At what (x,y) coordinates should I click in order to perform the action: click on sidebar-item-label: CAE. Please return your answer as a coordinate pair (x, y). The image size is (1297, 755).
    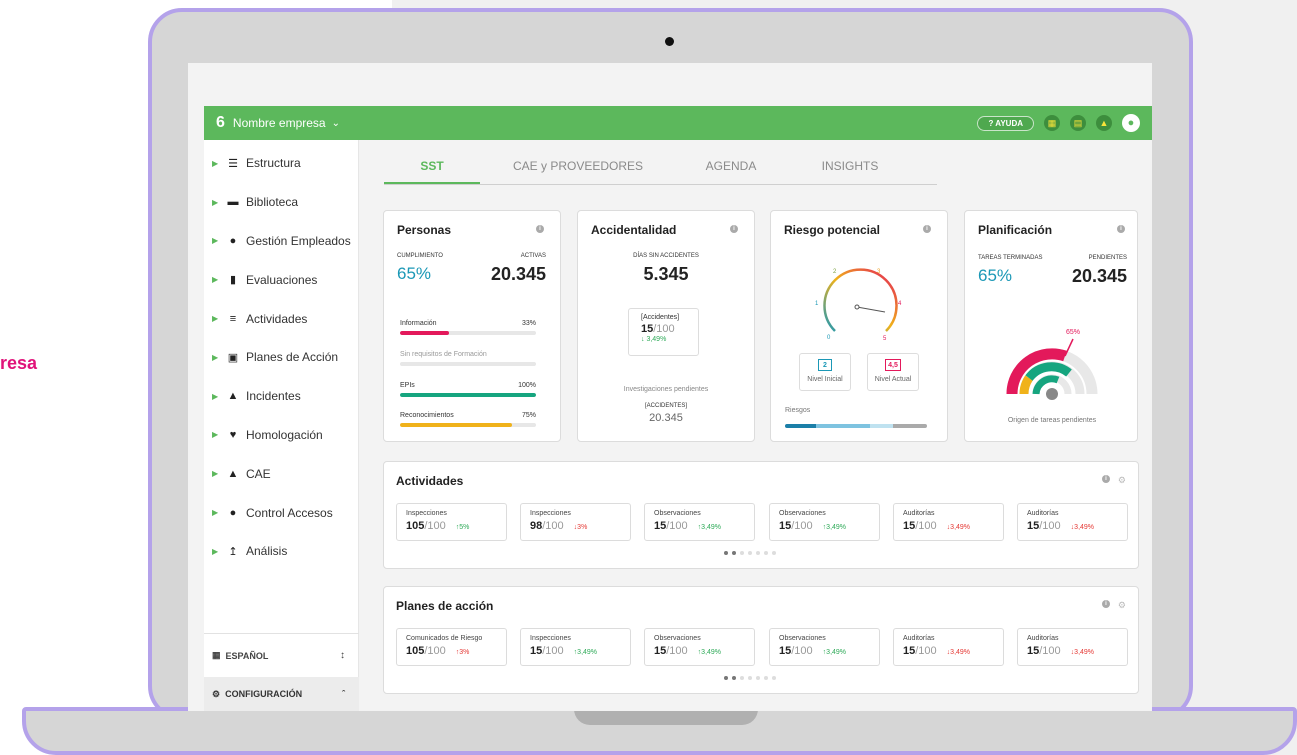
    Looking at the image, I should click on (258, 473).